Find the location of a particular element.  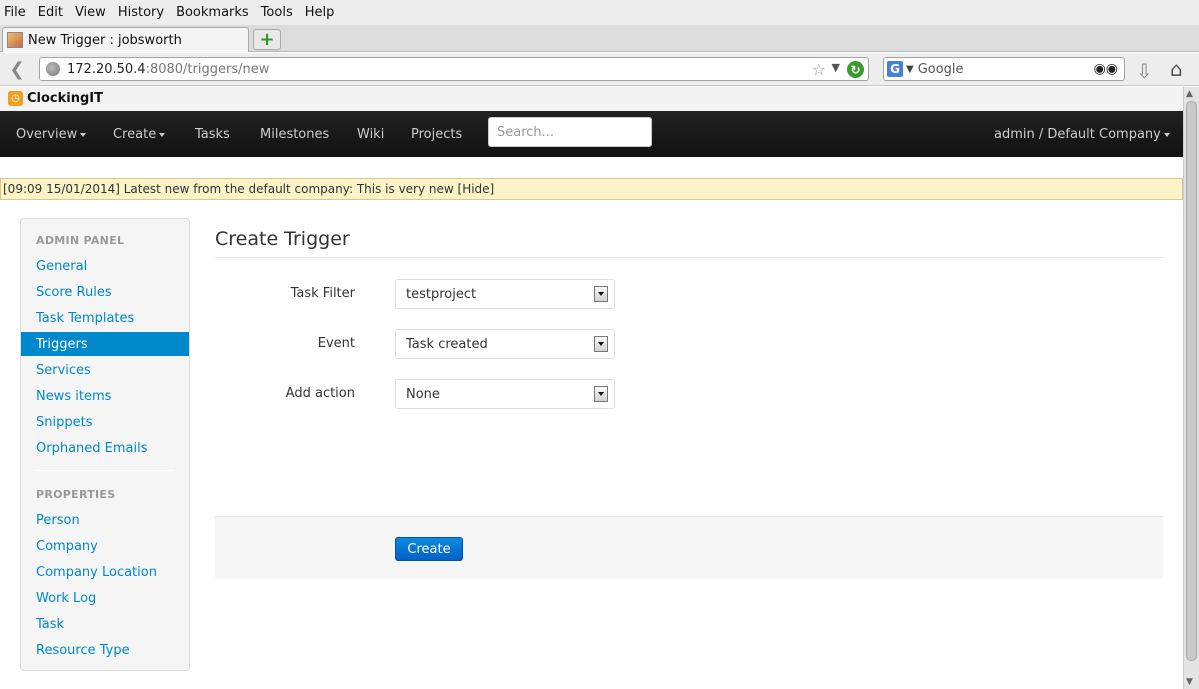

browser-tab: New Trigger : jobsworth is located at coordinates (125, 39).